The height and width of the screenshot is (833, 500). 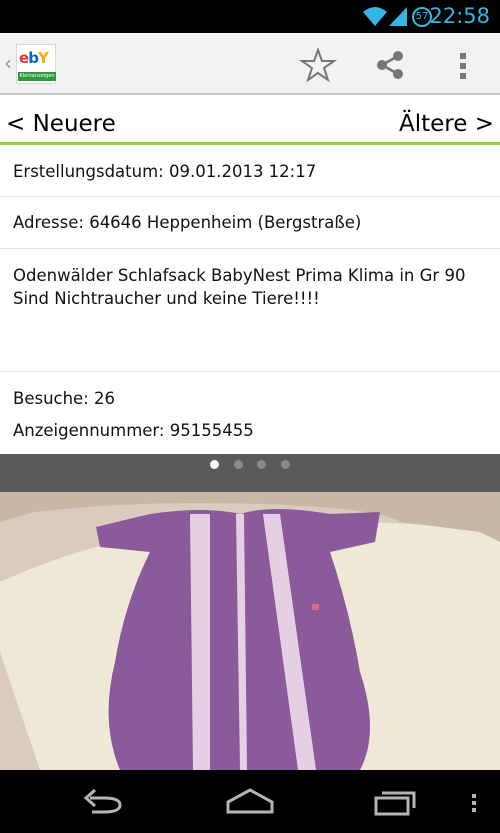 What do you see at coordinates (375, 16) in the screenshot?
I see `wifi-icon` at bounding box center [375, 16].